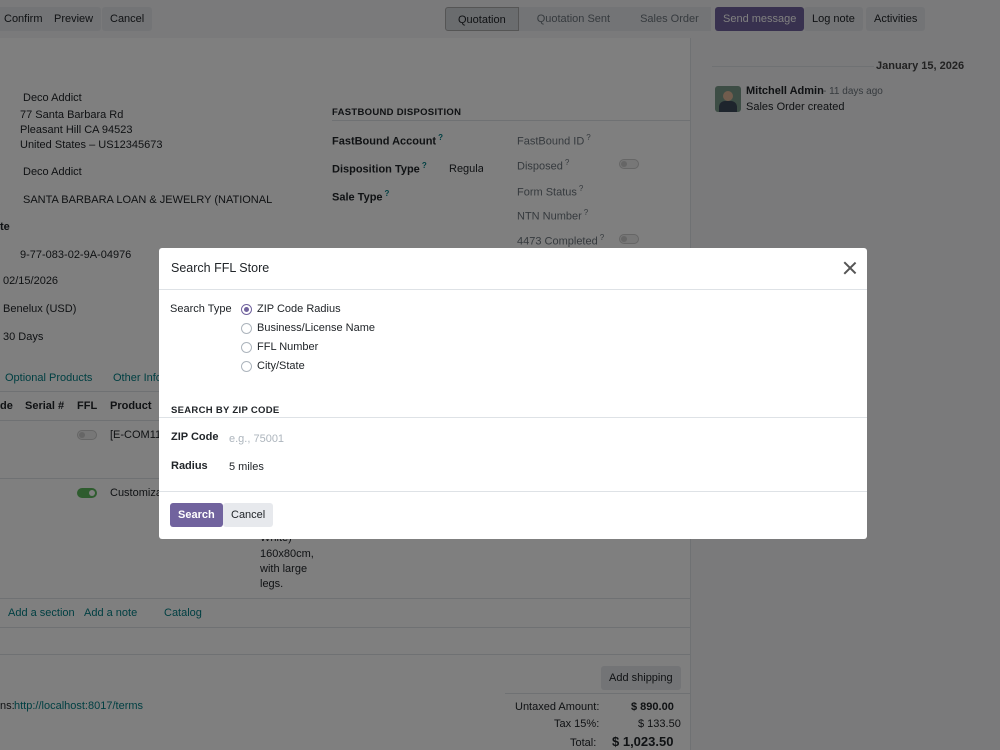 This screenshot has height=750, width=1000. Describe the element at coordinates (195, 437) in the screenshot. I see `zip-code-label: ZIP Code` at that location.